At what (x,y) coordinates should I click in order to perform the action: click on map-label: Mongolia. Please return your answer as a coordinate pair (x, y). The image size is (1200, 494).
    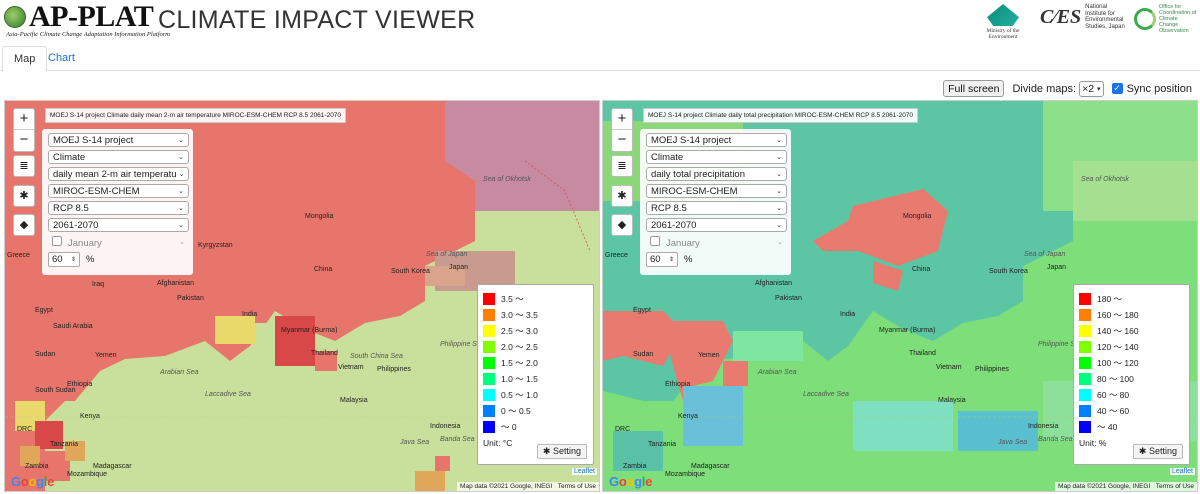
    Looking at the image, I should click on (319, 216).